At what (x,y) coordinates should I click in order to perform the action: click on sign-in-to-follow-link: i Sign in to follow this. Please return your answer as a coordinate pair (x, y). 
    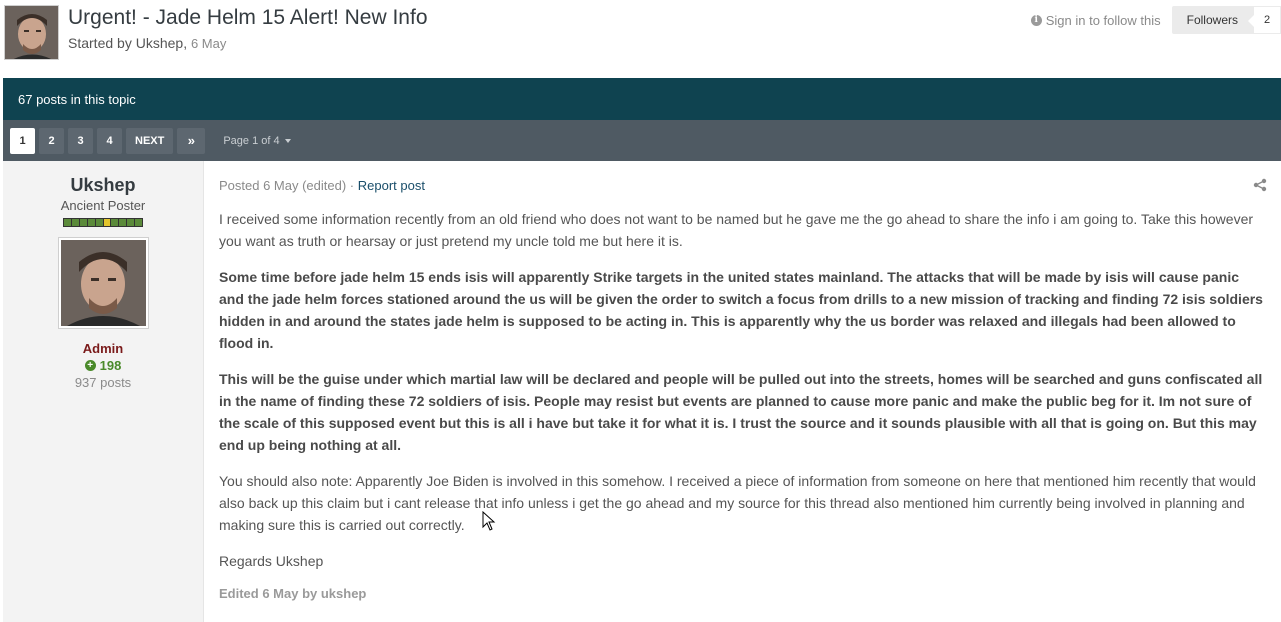
    Looking at the image, I should click on (1095, 20).